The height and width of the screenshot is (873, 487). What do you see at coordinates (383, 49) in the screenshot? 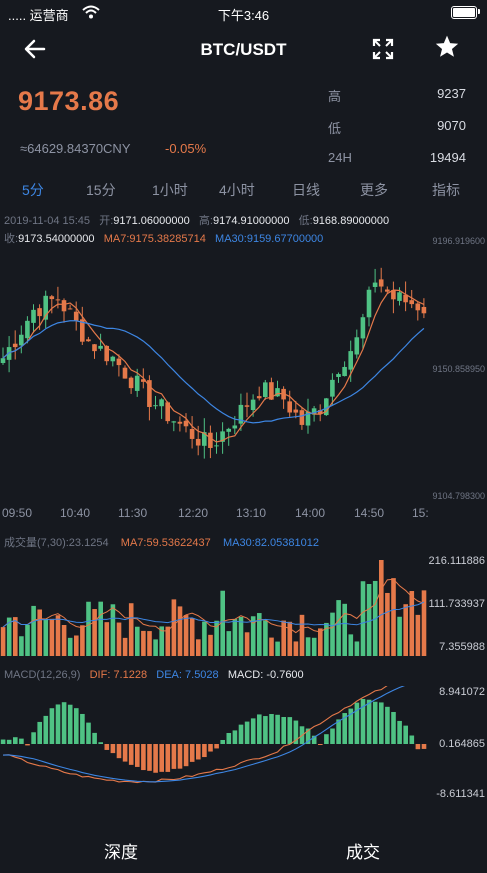
I see `fullscreen-button` at bounding box center [383, 49].